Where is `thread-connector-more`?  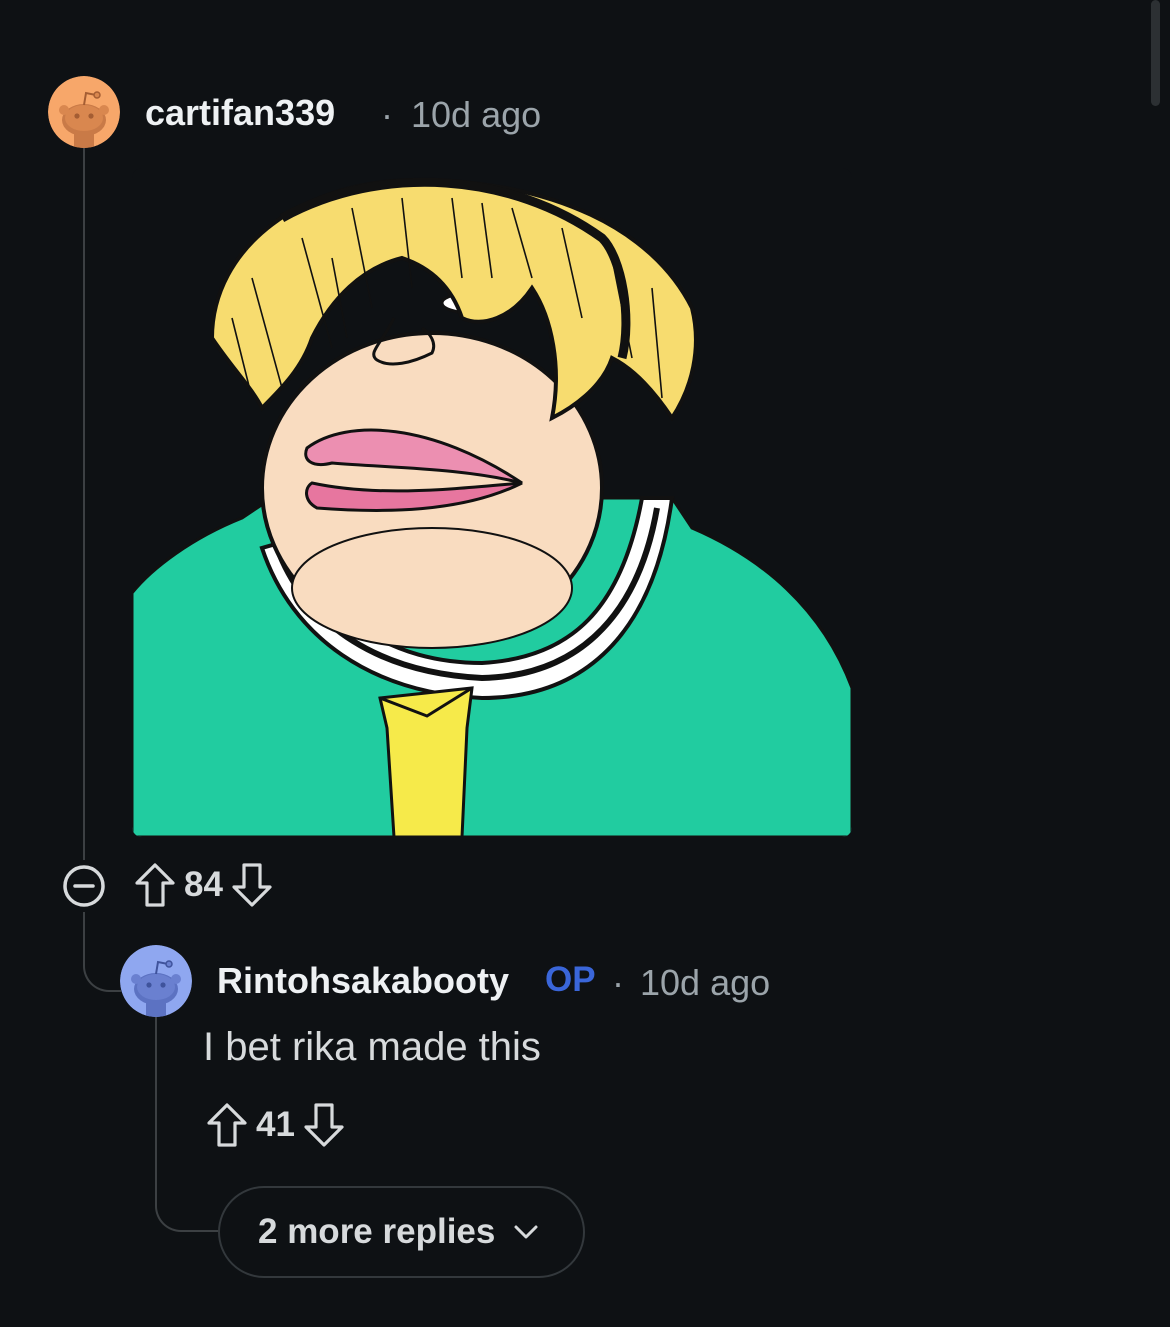 thread-connector-more is located at coordinates (187, 1196).